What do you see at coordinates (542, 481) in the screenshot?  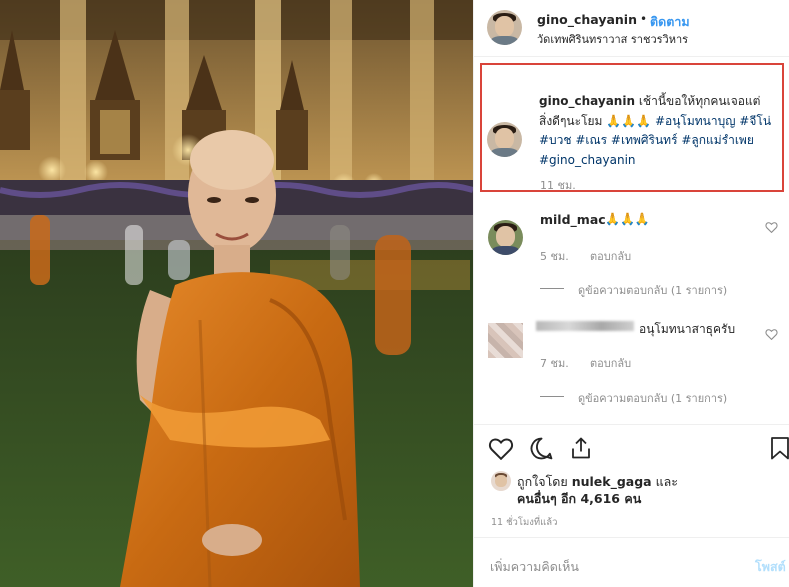 I see `liked-by-prefix: ถูกใจโดย` at bounding box center [542, 481].